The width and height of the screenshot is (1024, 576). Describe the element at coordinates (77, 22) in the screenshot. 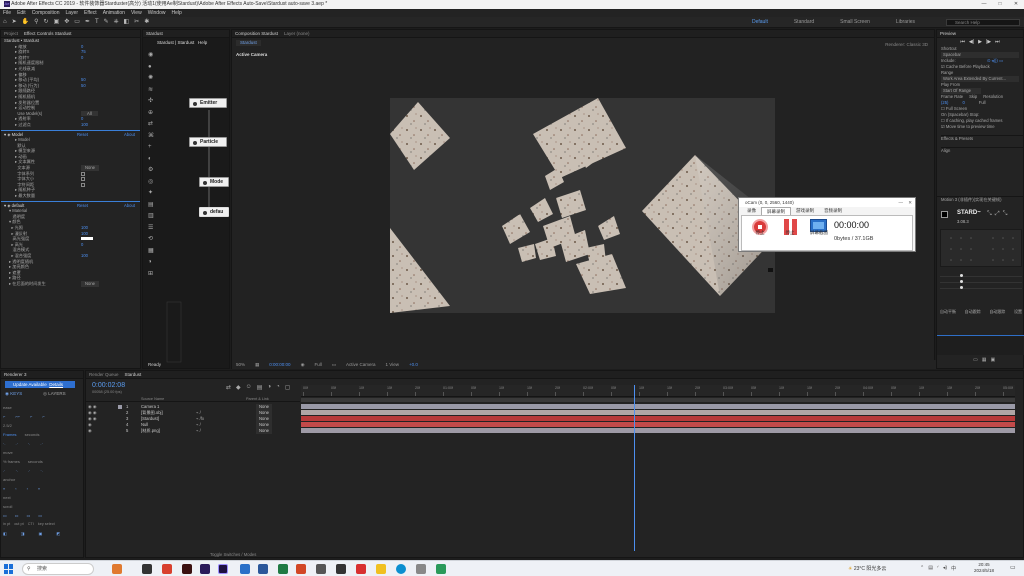

I see `rectangle-tool-icon: ▭` at that location.